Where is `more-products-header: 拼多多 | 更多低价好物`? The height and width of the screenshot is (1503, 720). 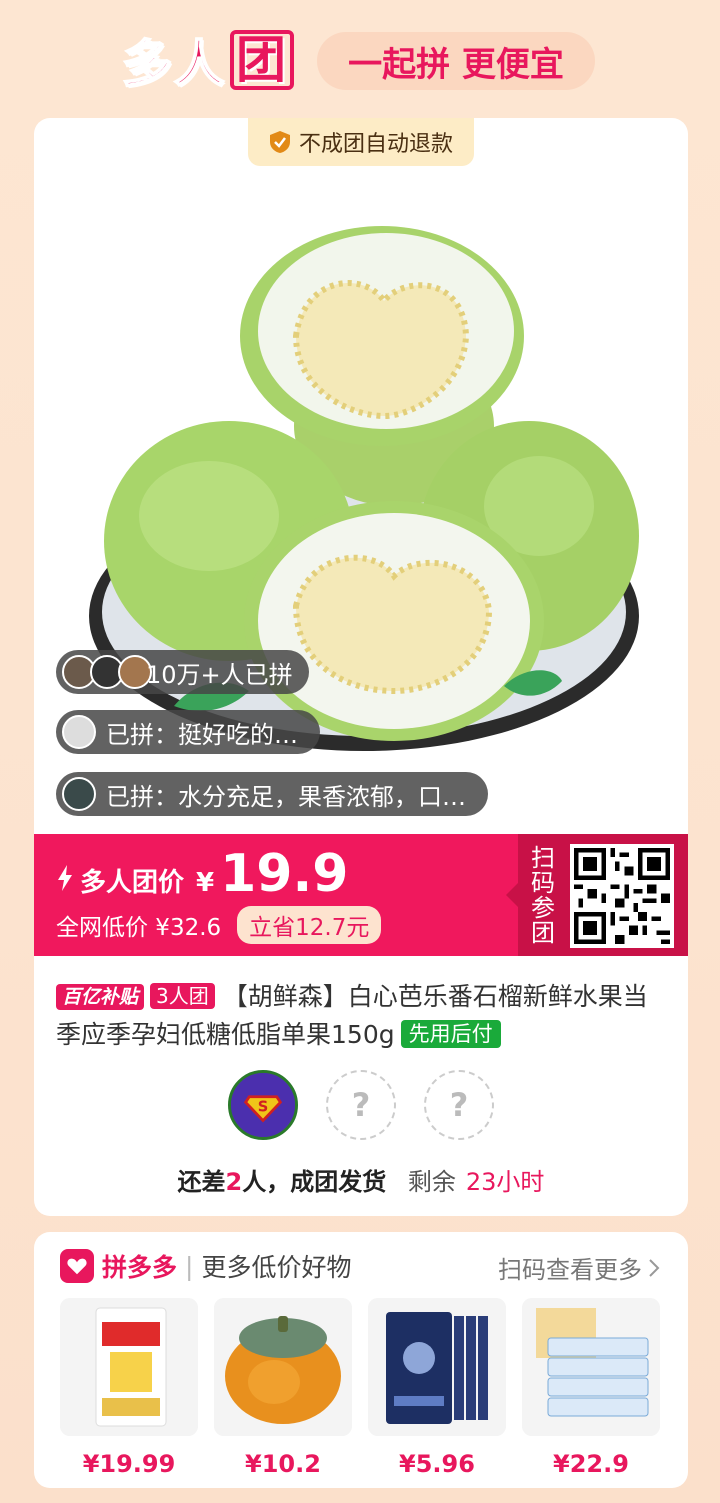
more-products-header: 拼多多 | 更多低价好物 is located at coordinates (205, 1266).